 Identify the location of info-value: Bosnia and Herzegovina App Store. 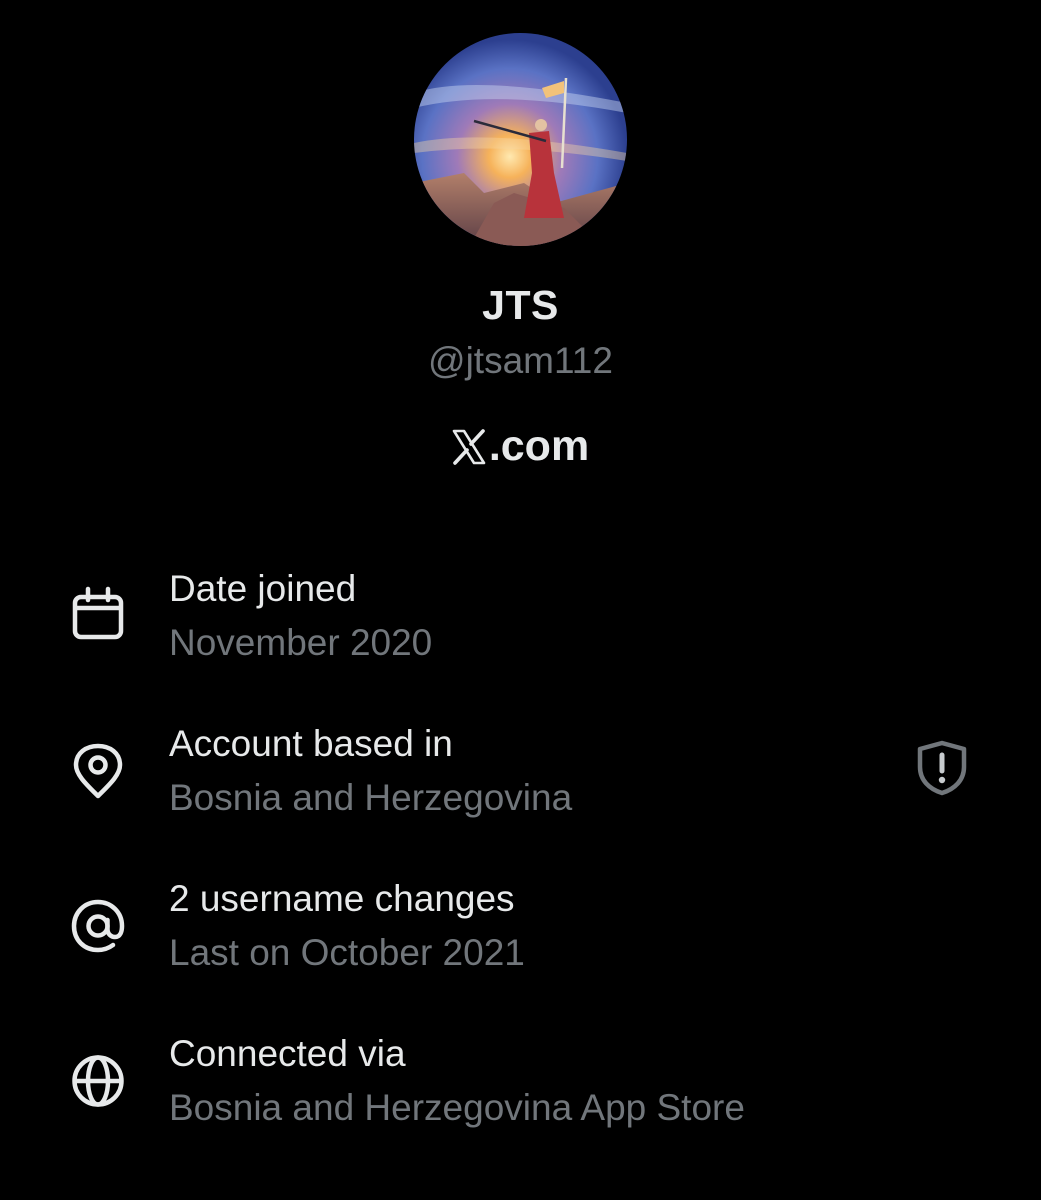
(457, 1107).